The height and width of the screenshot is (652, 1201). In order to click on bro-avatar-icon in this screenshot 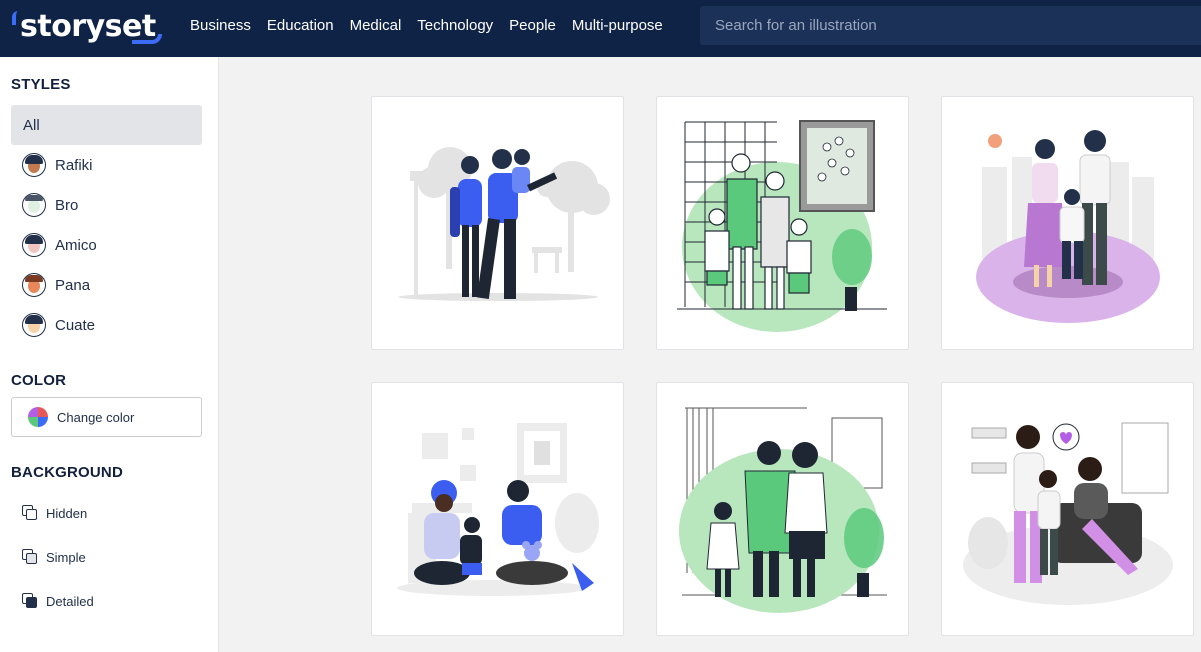, I will do `click(34, 205)`.